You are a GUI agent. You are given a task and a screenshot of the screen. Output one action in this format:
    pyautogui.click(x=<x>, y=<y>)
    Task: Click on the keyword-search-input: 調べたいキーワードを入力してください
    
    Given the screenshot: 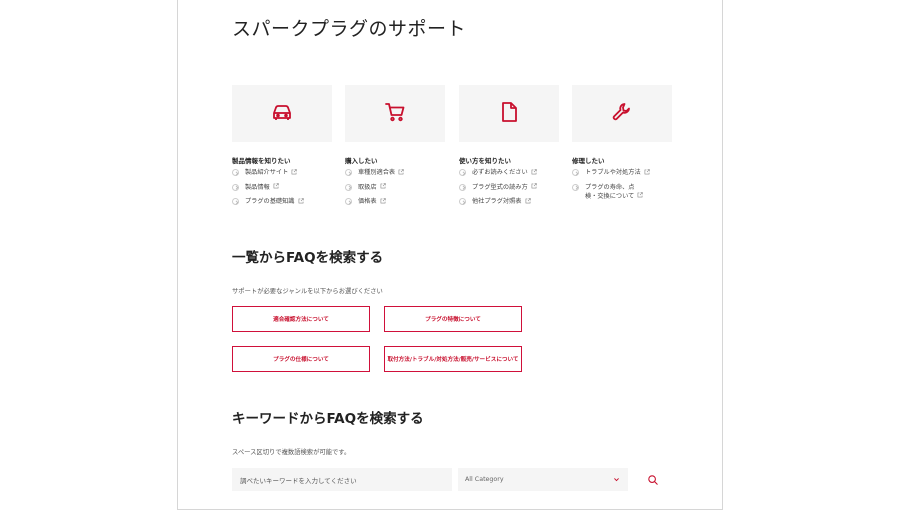 What is the action you would take?
    pyautogui.click(x=342, y=479)
    